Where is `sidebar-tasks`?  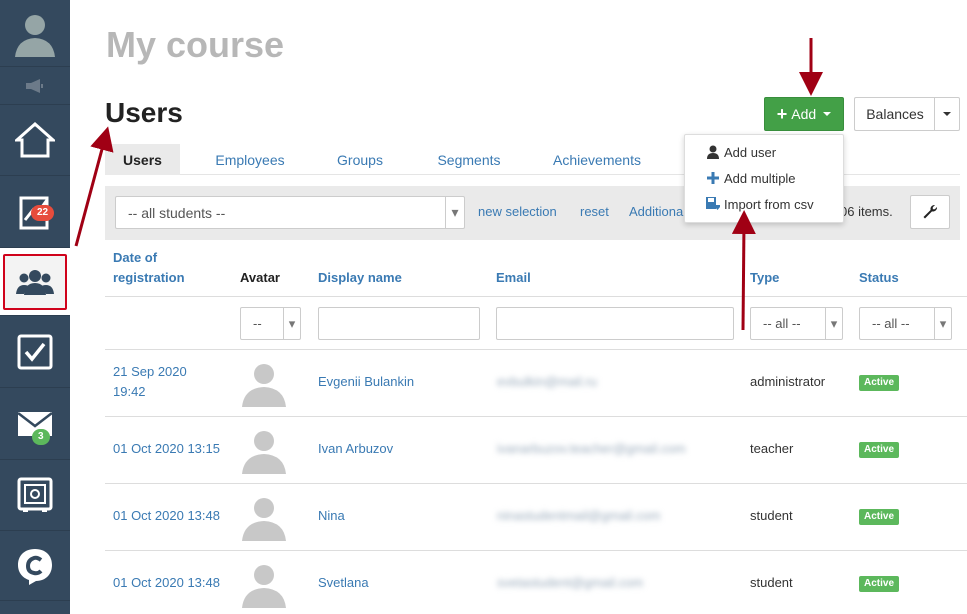
sidebar-tasks is located at coordinates (35, 352).